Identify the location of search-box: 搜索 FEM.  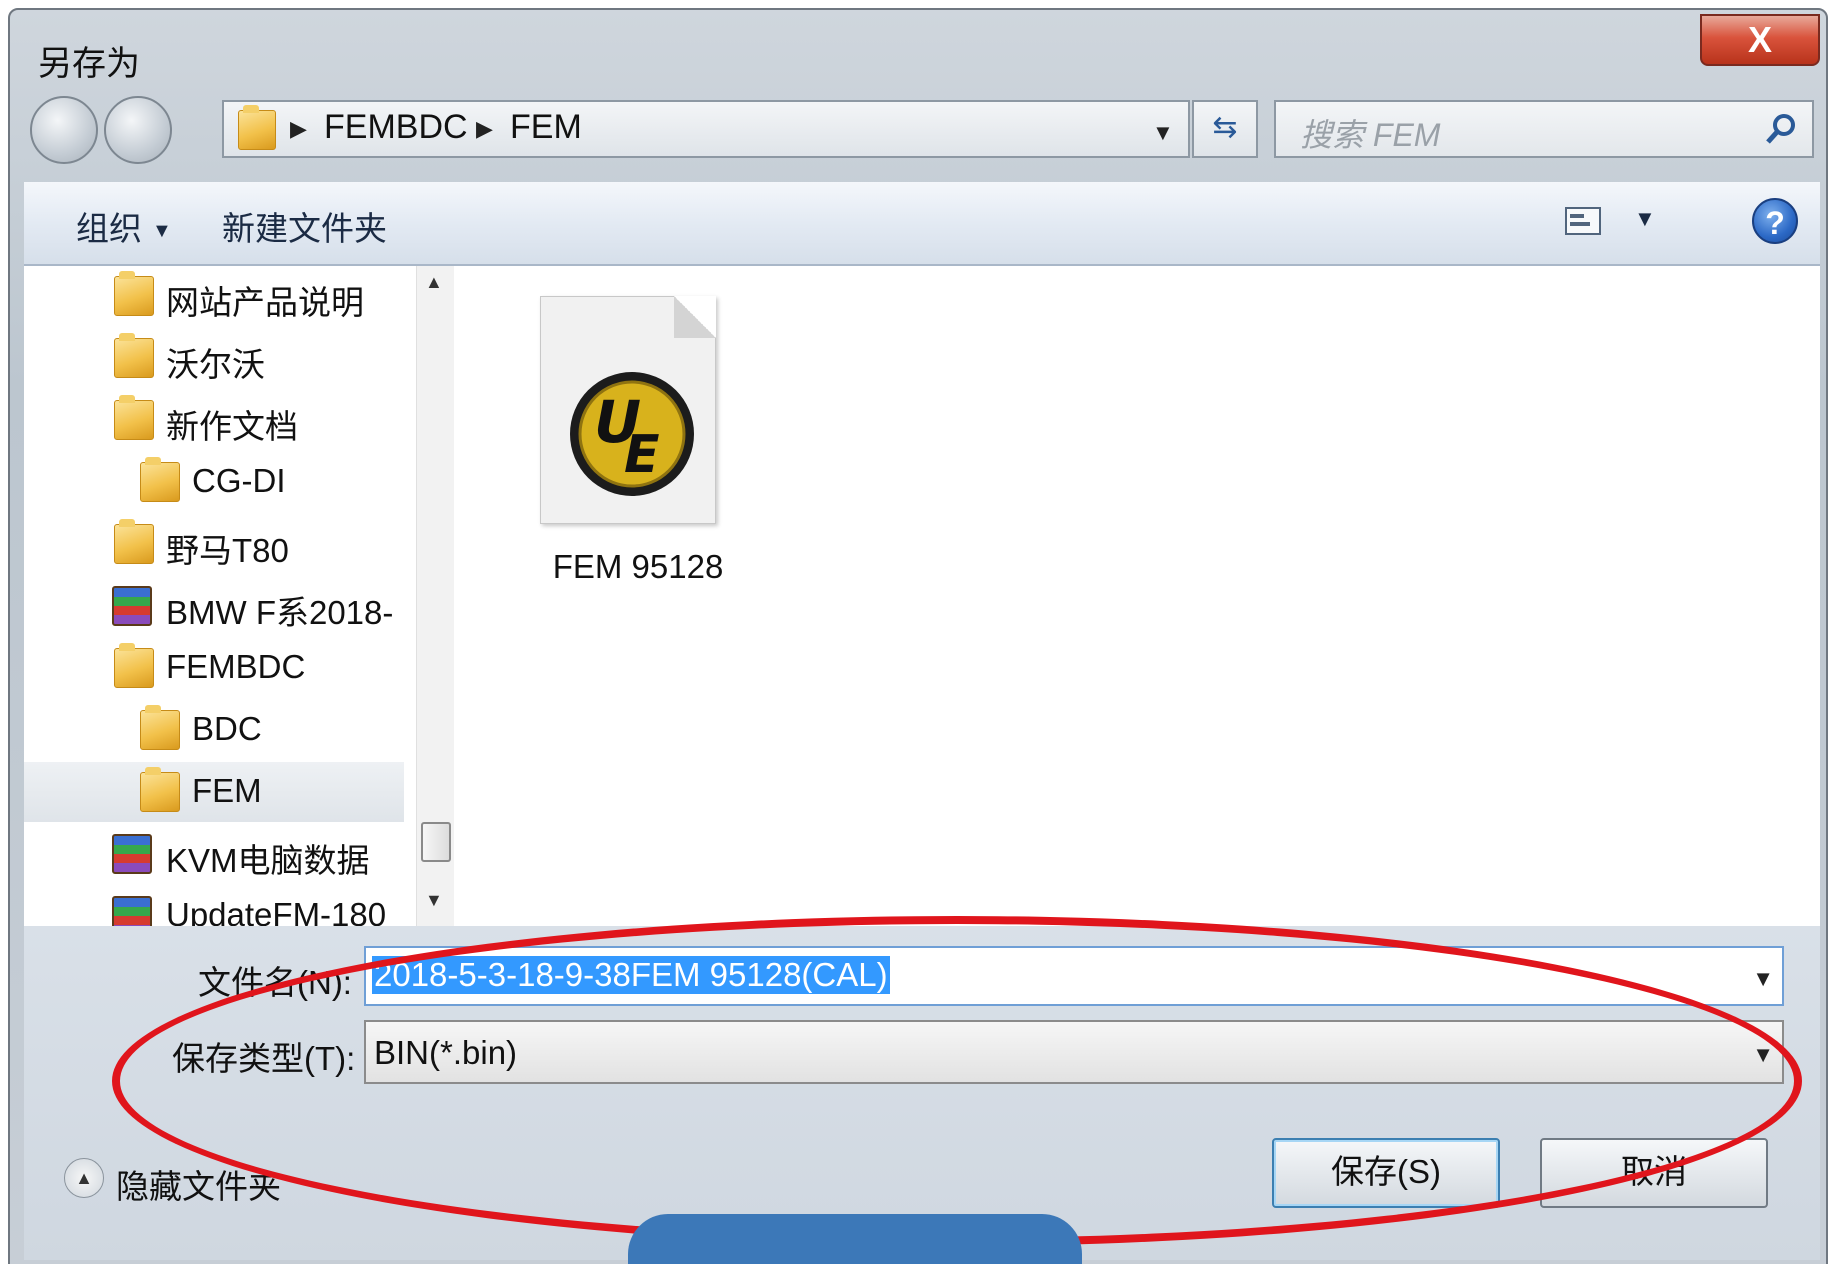
(1544, 129).